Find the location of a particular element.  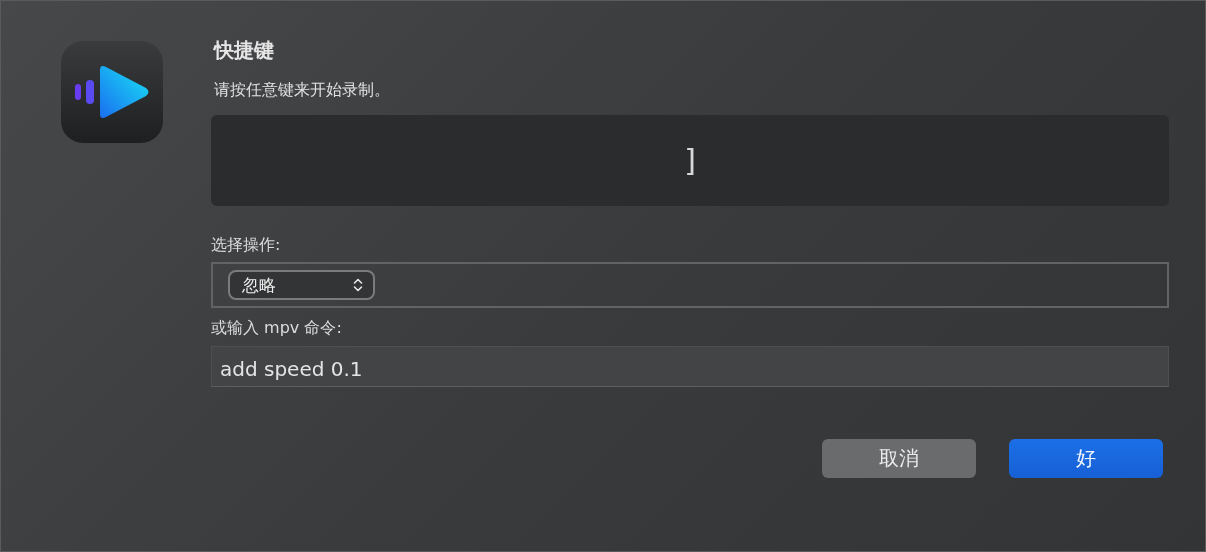

cancel-button: 取消 is located at coordinates (899, 458).